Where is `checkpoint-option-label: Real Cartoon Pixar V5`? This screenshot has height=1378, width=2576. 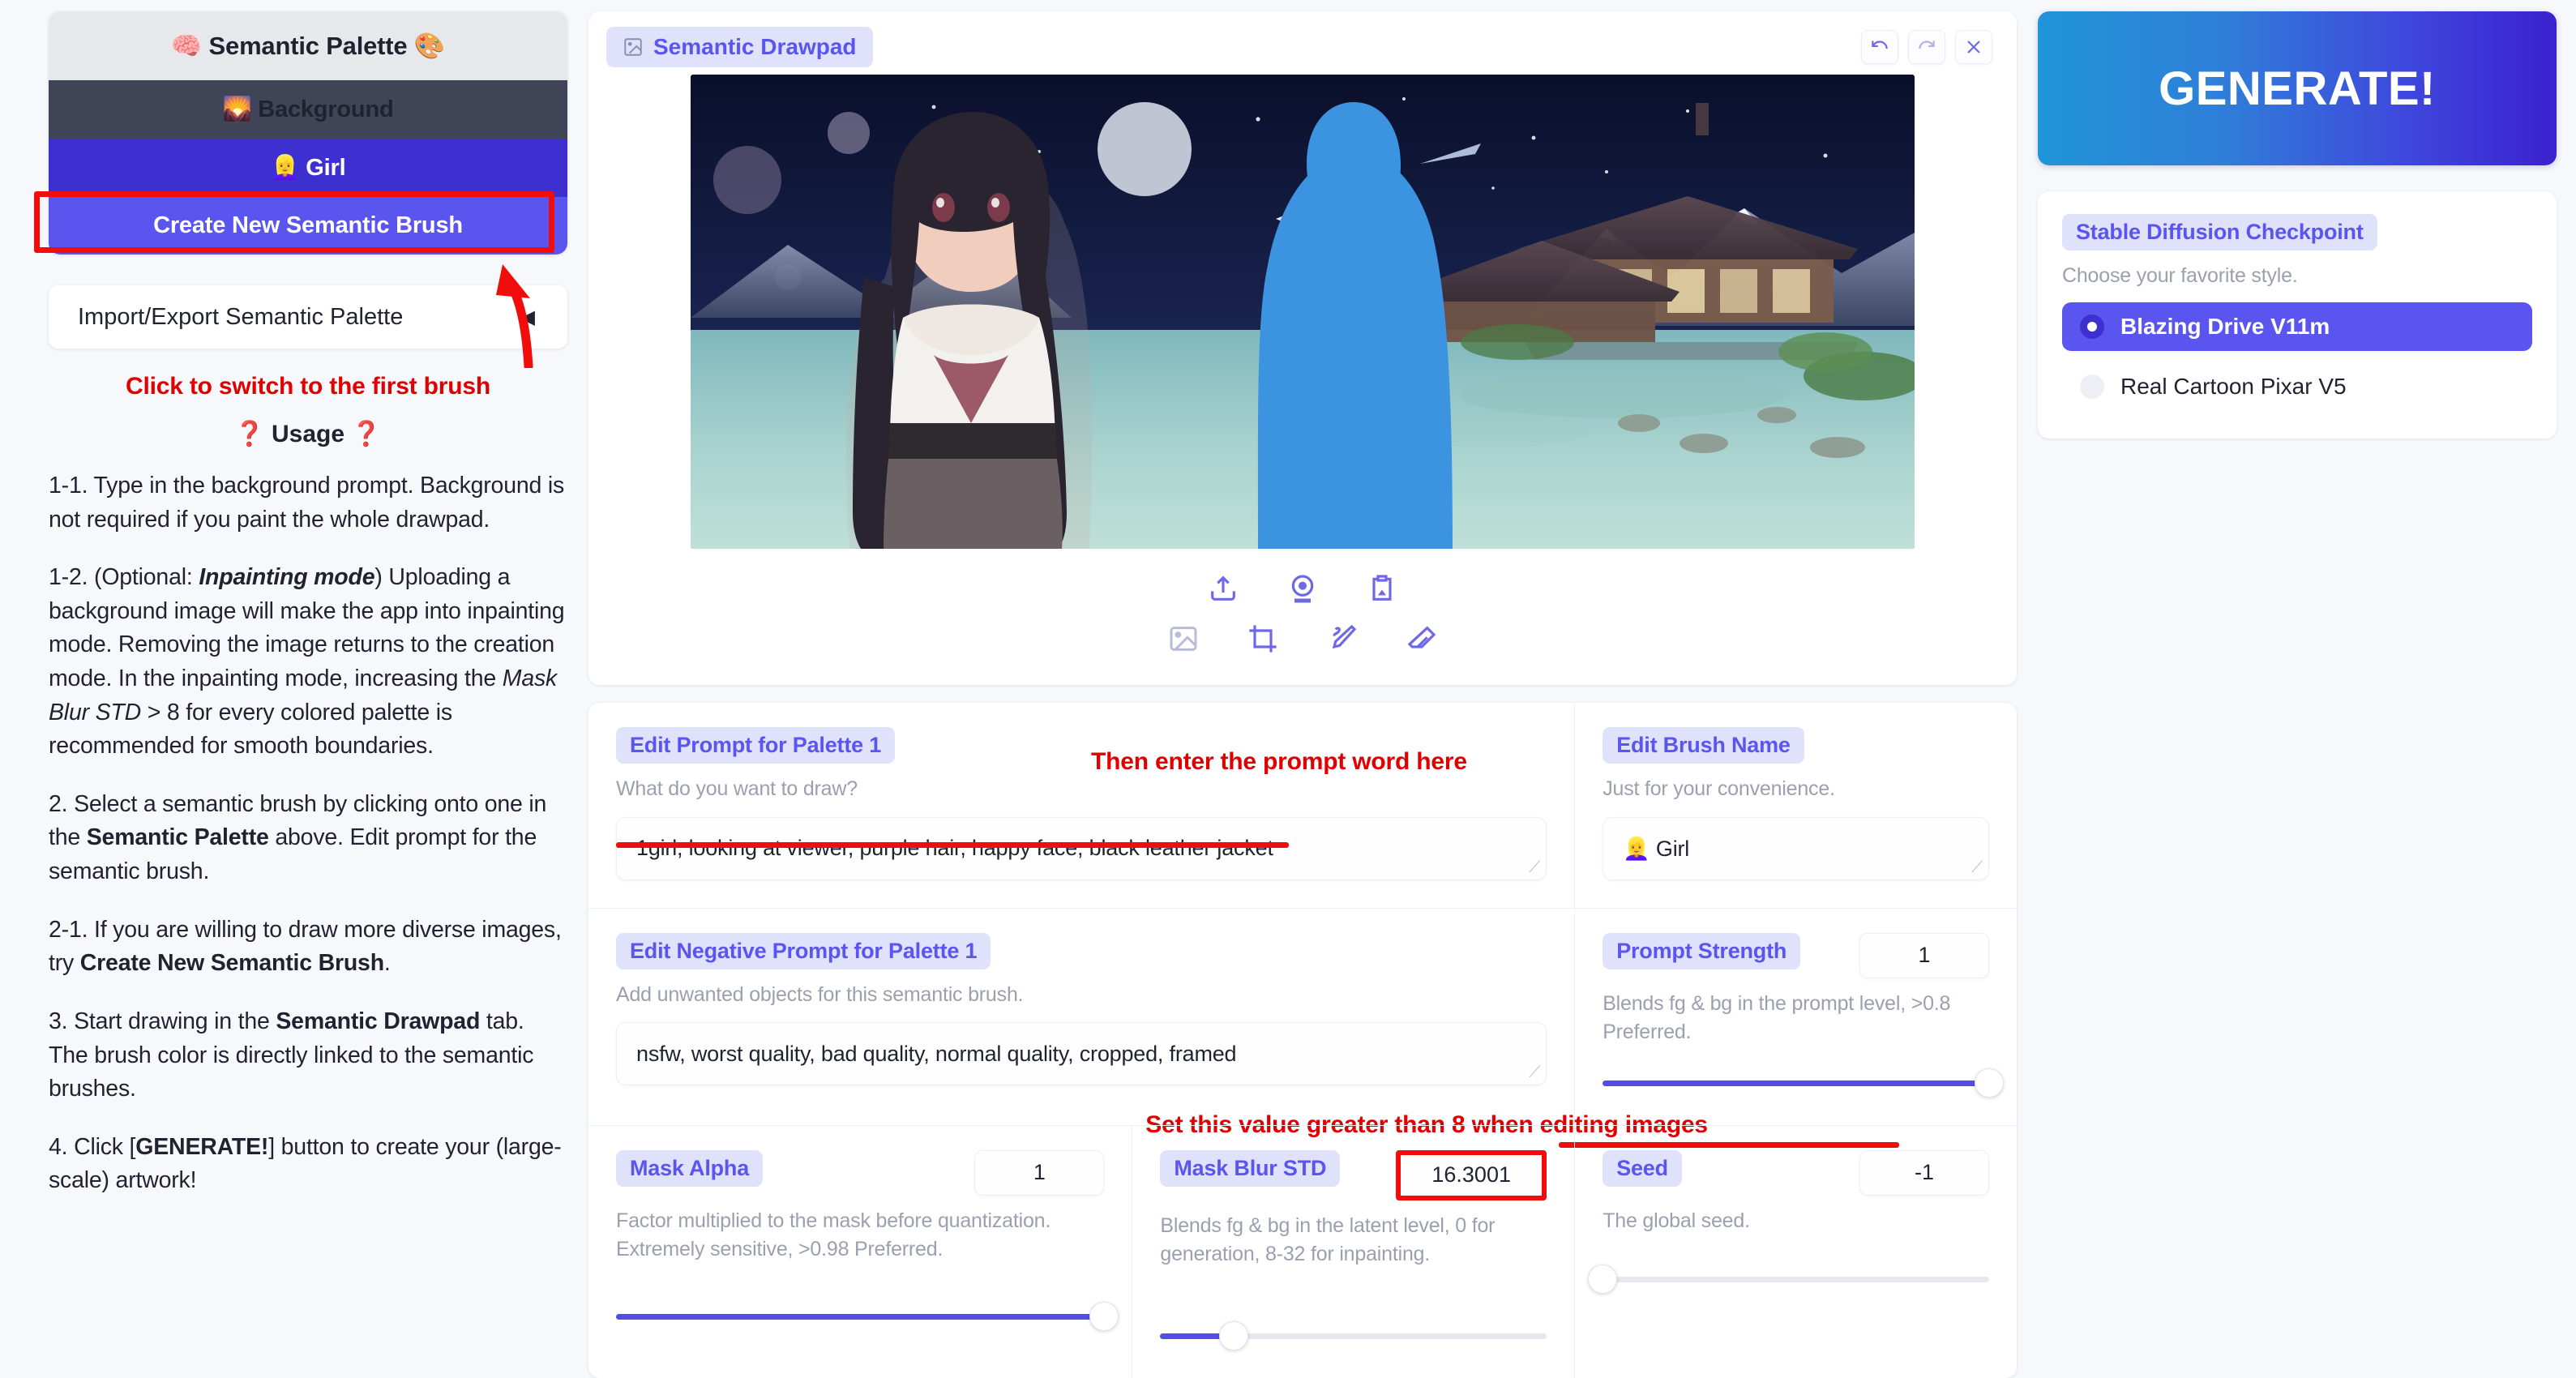
checkpoint-option-label: Real Cartoon Pixar V5 is located at coordinates (2233, 386).